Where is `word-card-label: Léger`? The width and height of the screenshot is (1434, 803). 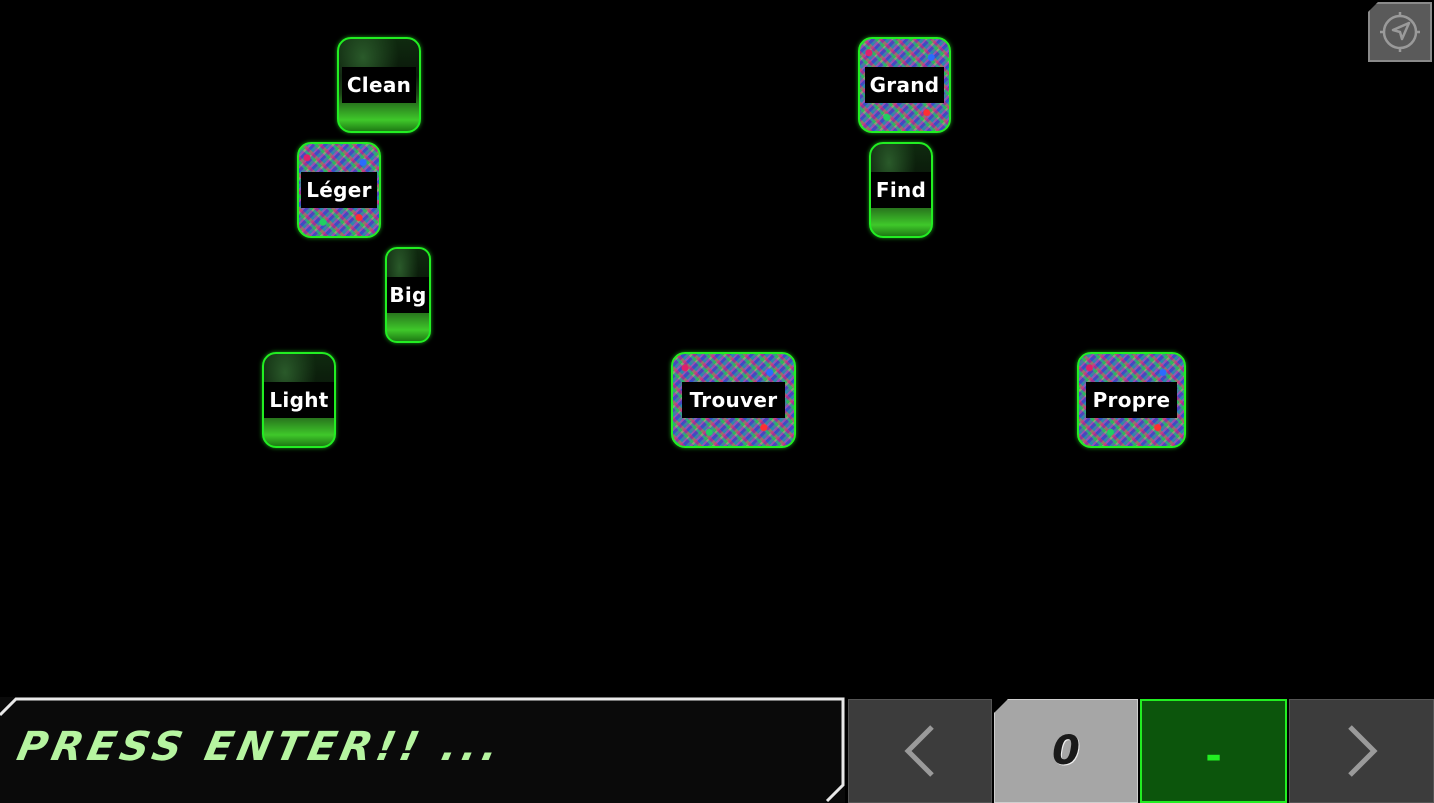 word-card-label: Léger is located at coordinates (339, 190).